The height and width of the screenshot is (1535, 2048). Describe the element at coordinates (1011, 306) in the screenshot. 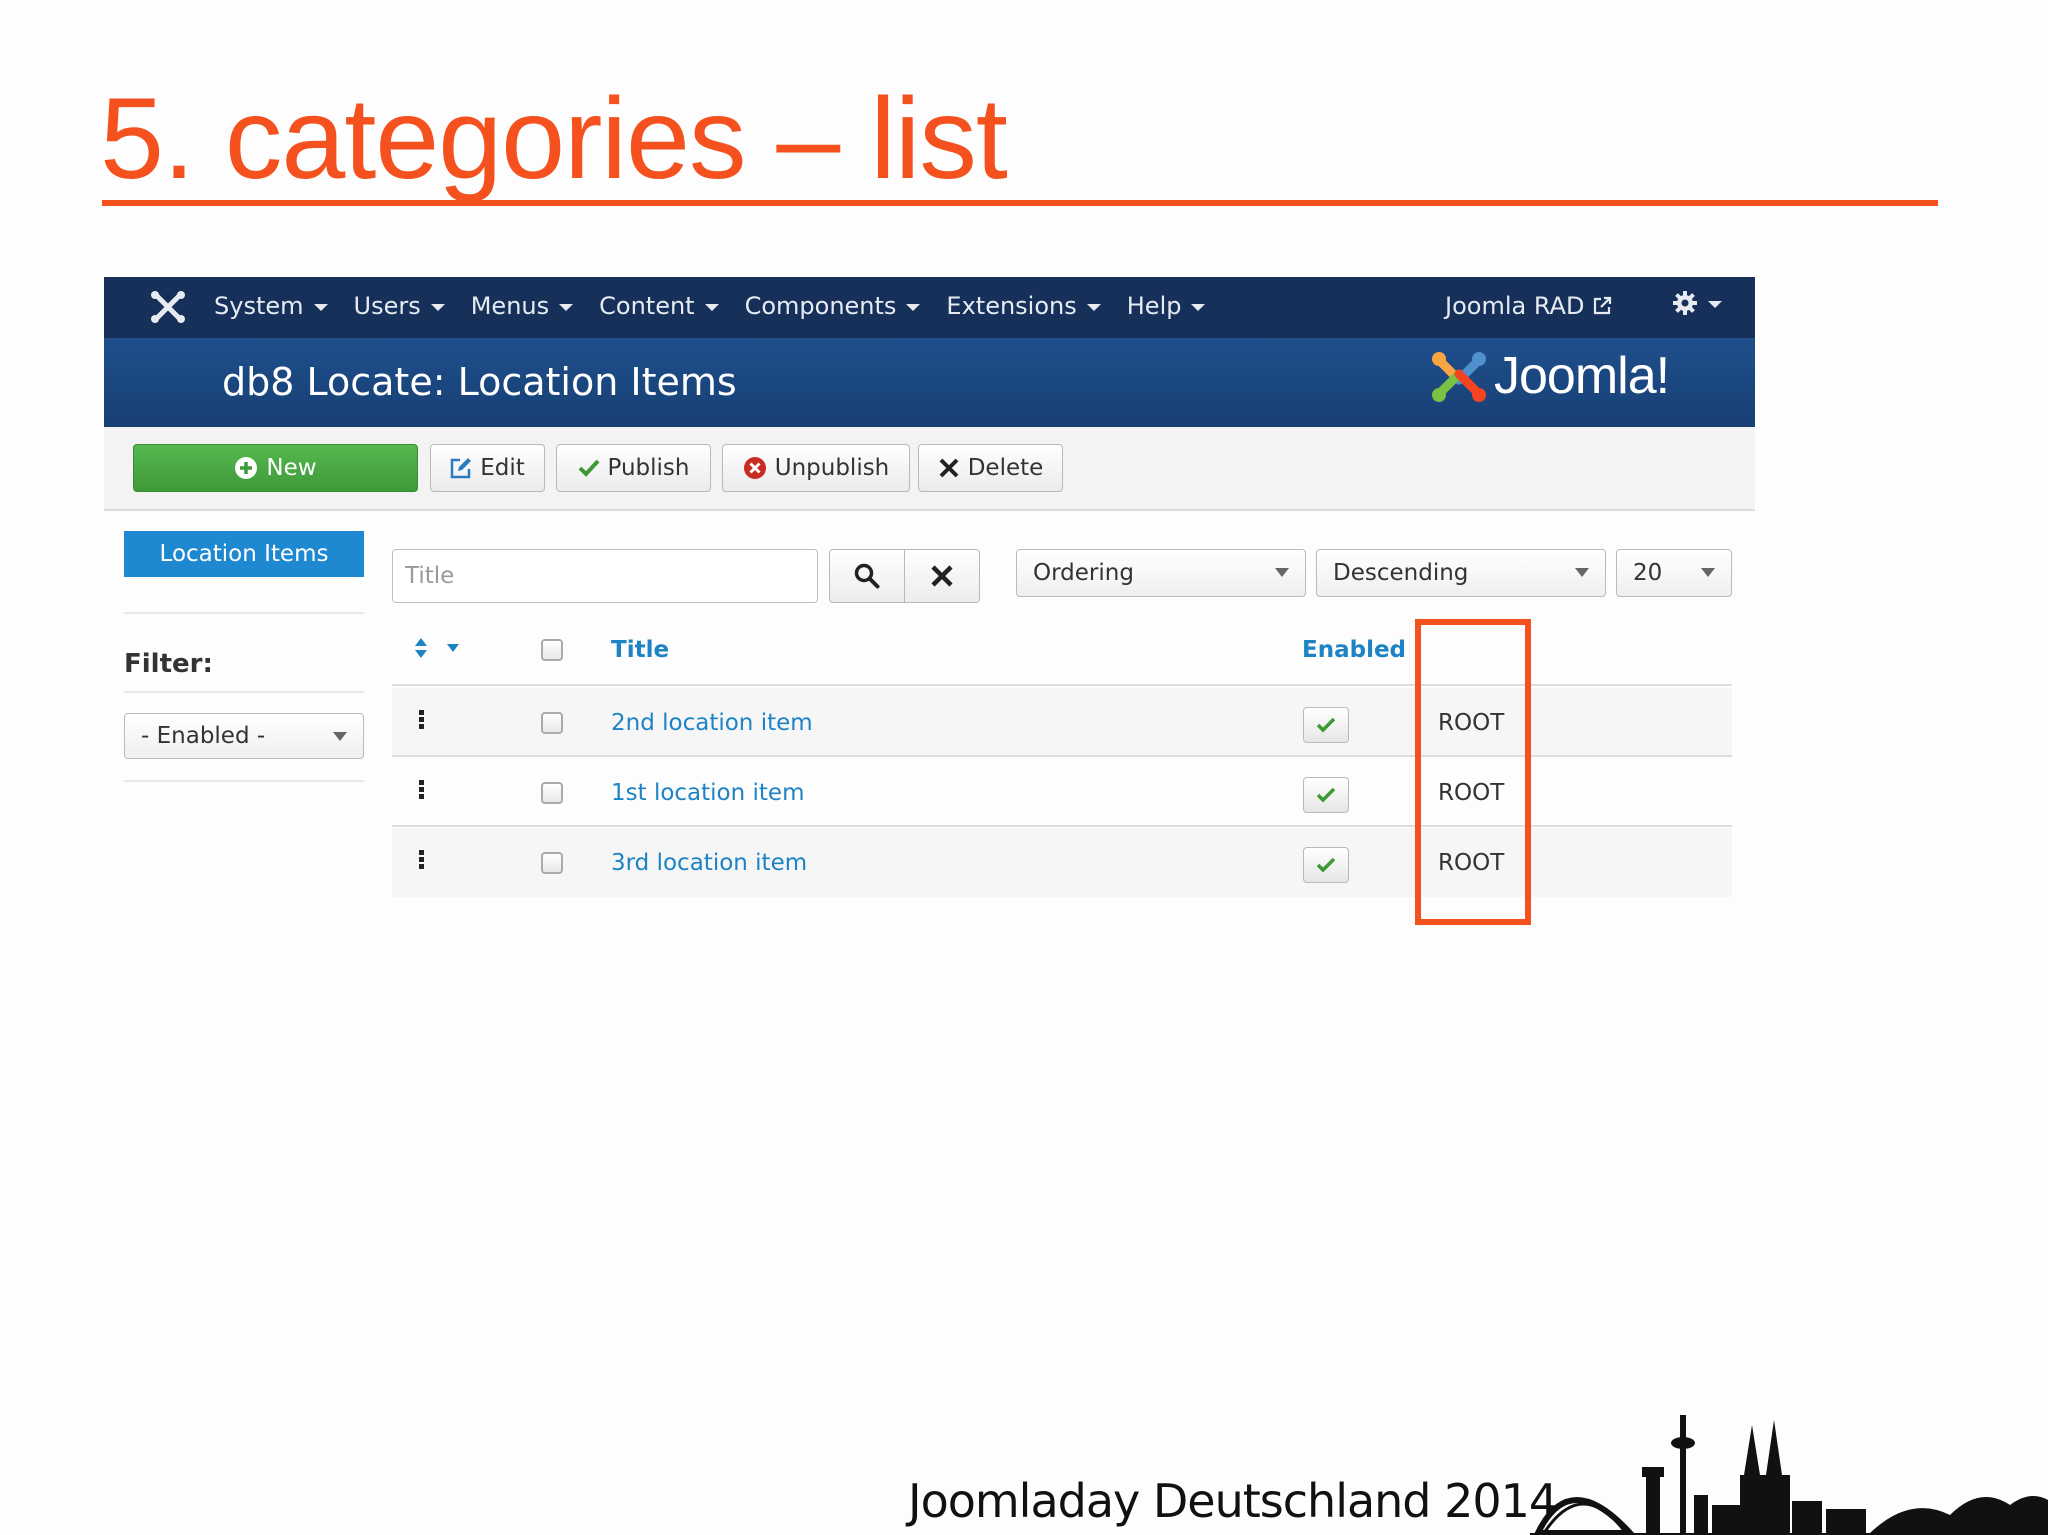

I see `nav-label: Extensions` at that location.